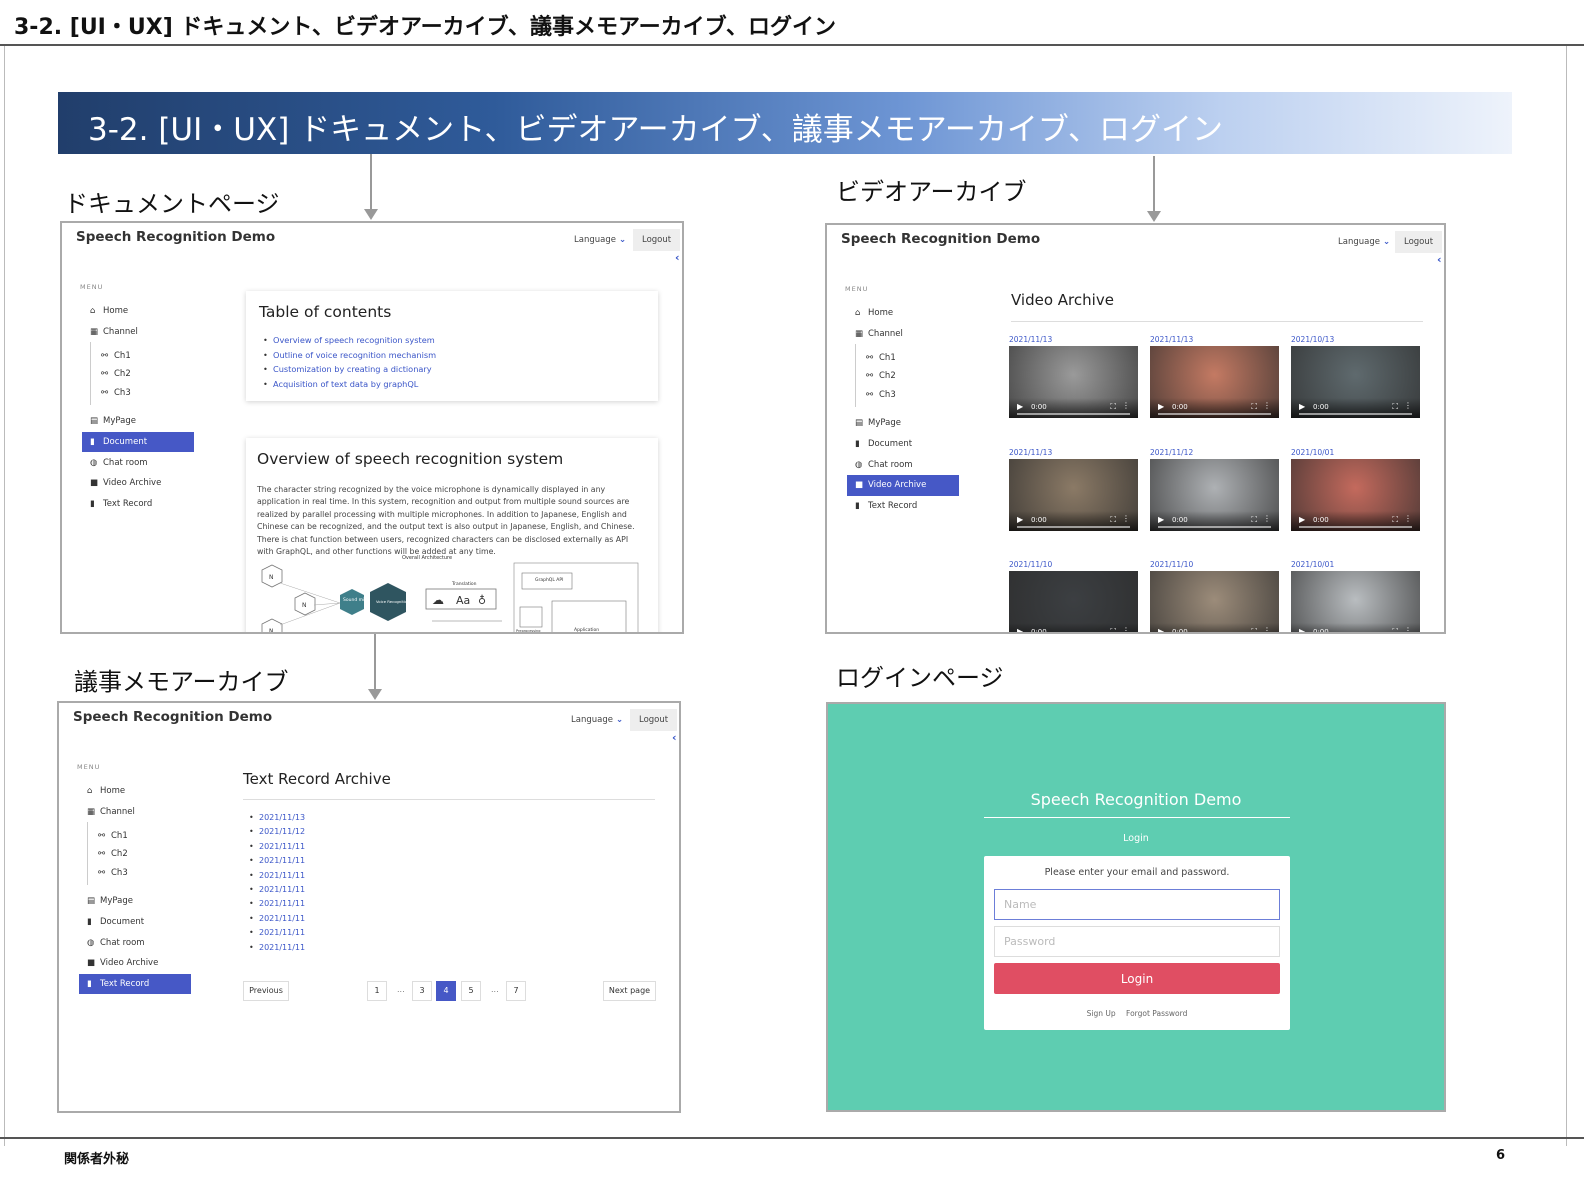  What do you see at coordinates (1101, 1013) in the screenshot?
I see `sign-up-link: Sign Up` at bounding box center [1101, 1013].